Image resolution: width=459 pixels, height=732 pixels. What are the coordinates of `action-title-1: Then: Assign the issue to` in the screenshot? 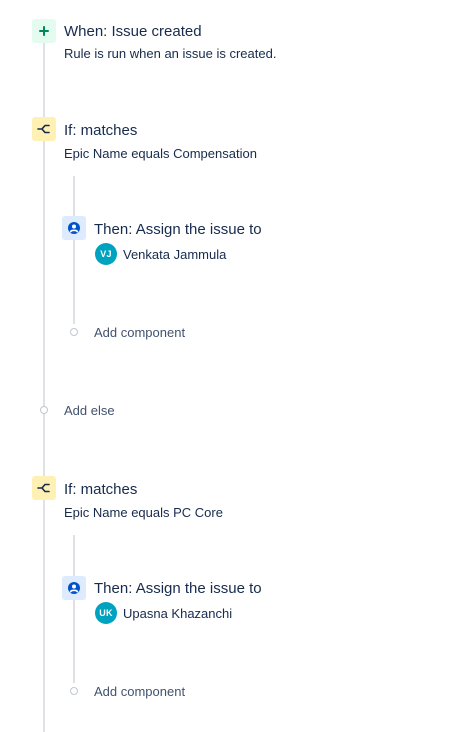 It's located at (178, 230).